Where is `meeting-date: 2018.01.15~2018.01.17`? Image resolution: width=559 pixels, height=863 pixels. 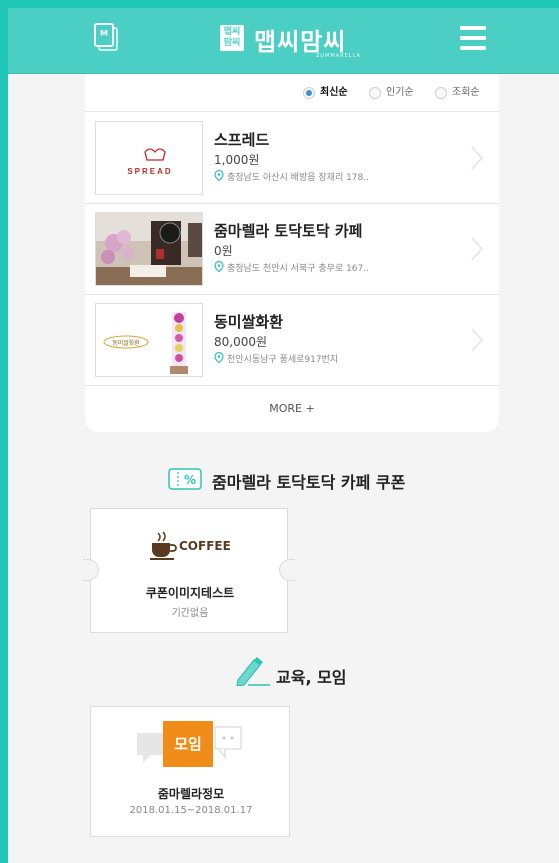 meeting-date: 2018.01.15~2018.01.17 is located at coordinates (191, 810).